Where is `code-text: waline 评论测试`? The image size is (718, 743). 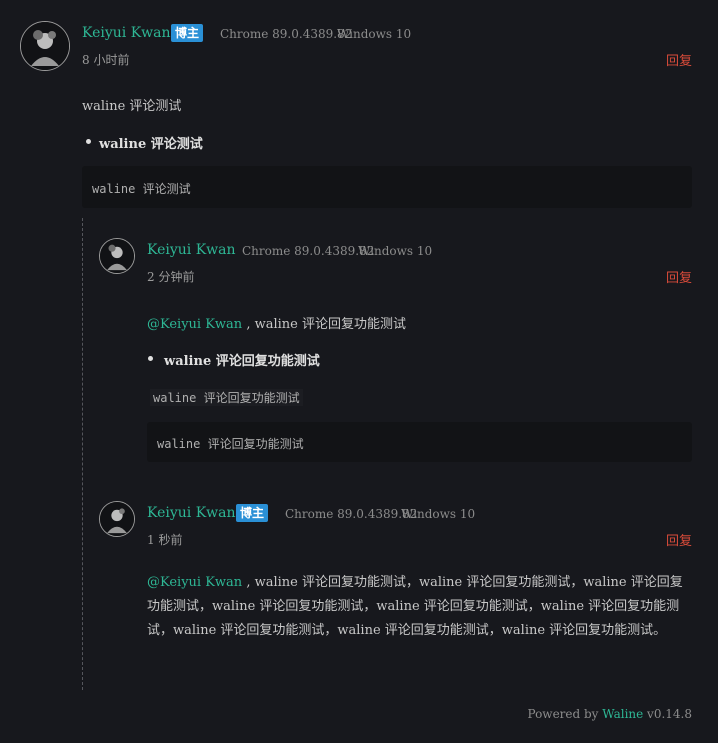
code-text: waline 评论测试 is located at coordinates (141, 189).